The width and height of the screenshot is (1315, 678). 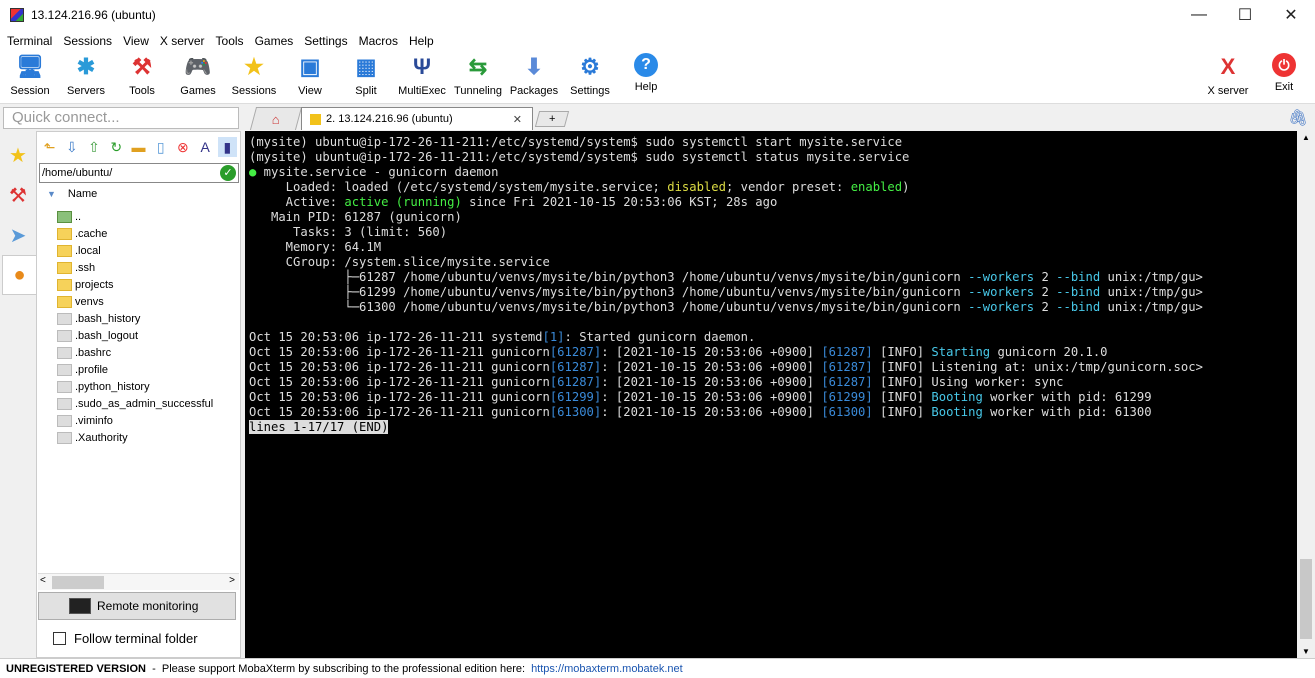 I want to click on toolbar-settings-button: ⚙ Settings, so click(x=590, y=77).